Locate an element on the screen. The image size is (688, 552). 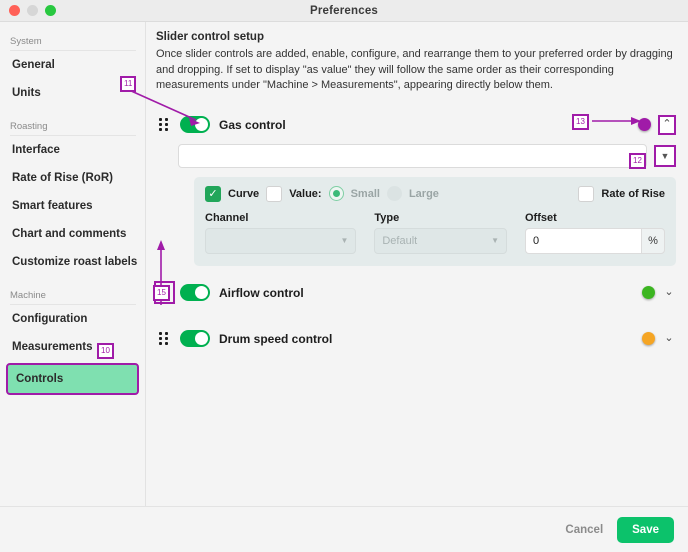
label-value: Value: is located at coordinates (305, 193).